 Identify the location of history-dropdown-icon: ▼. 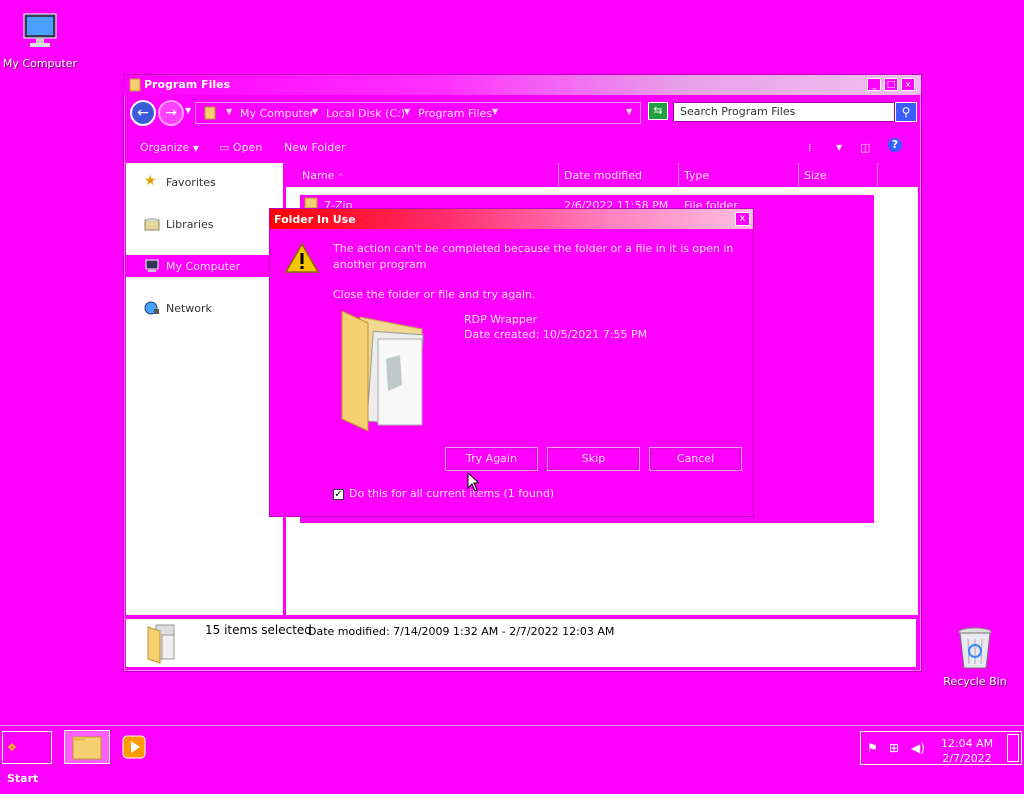
(188, 110).